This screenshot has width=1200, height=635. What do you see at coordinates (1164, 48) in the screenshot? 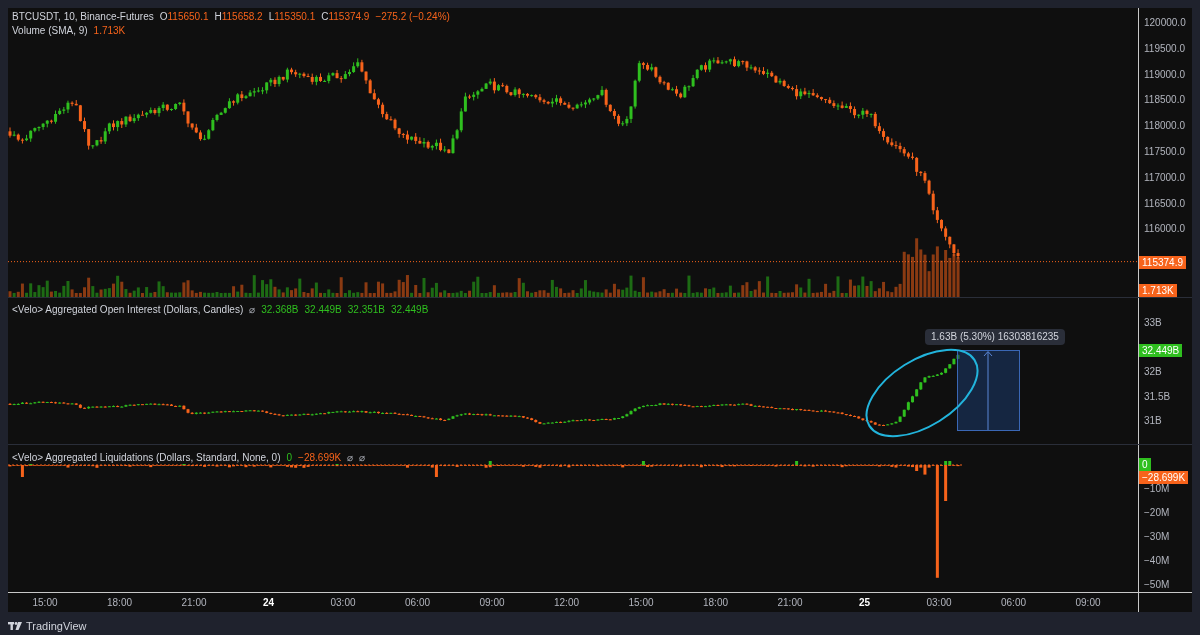
I see `axis-label: 119500.0` at bounding box center [1164, 48].